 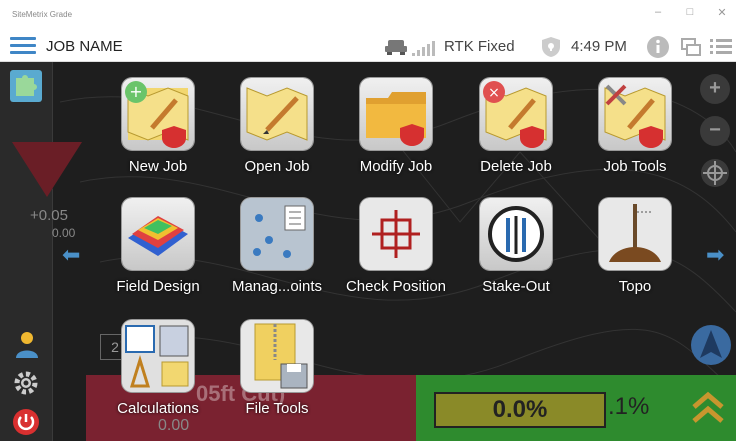 What do you see at coordinates (423, 48) in the screenshot?
I see `signal-strength-icon` at bounding box center [423, 48].